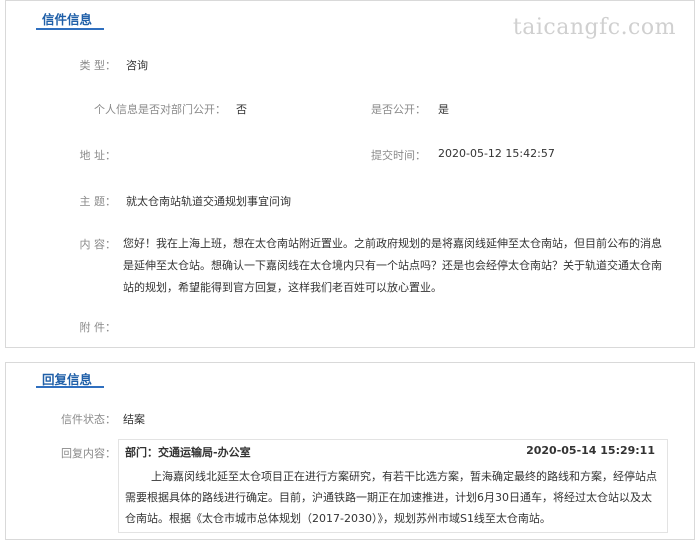 The image size is (700, 541). Describe the element at coordinates (98, 327) in the screenshot. I see `attachment-label: 附 件：` at that location.